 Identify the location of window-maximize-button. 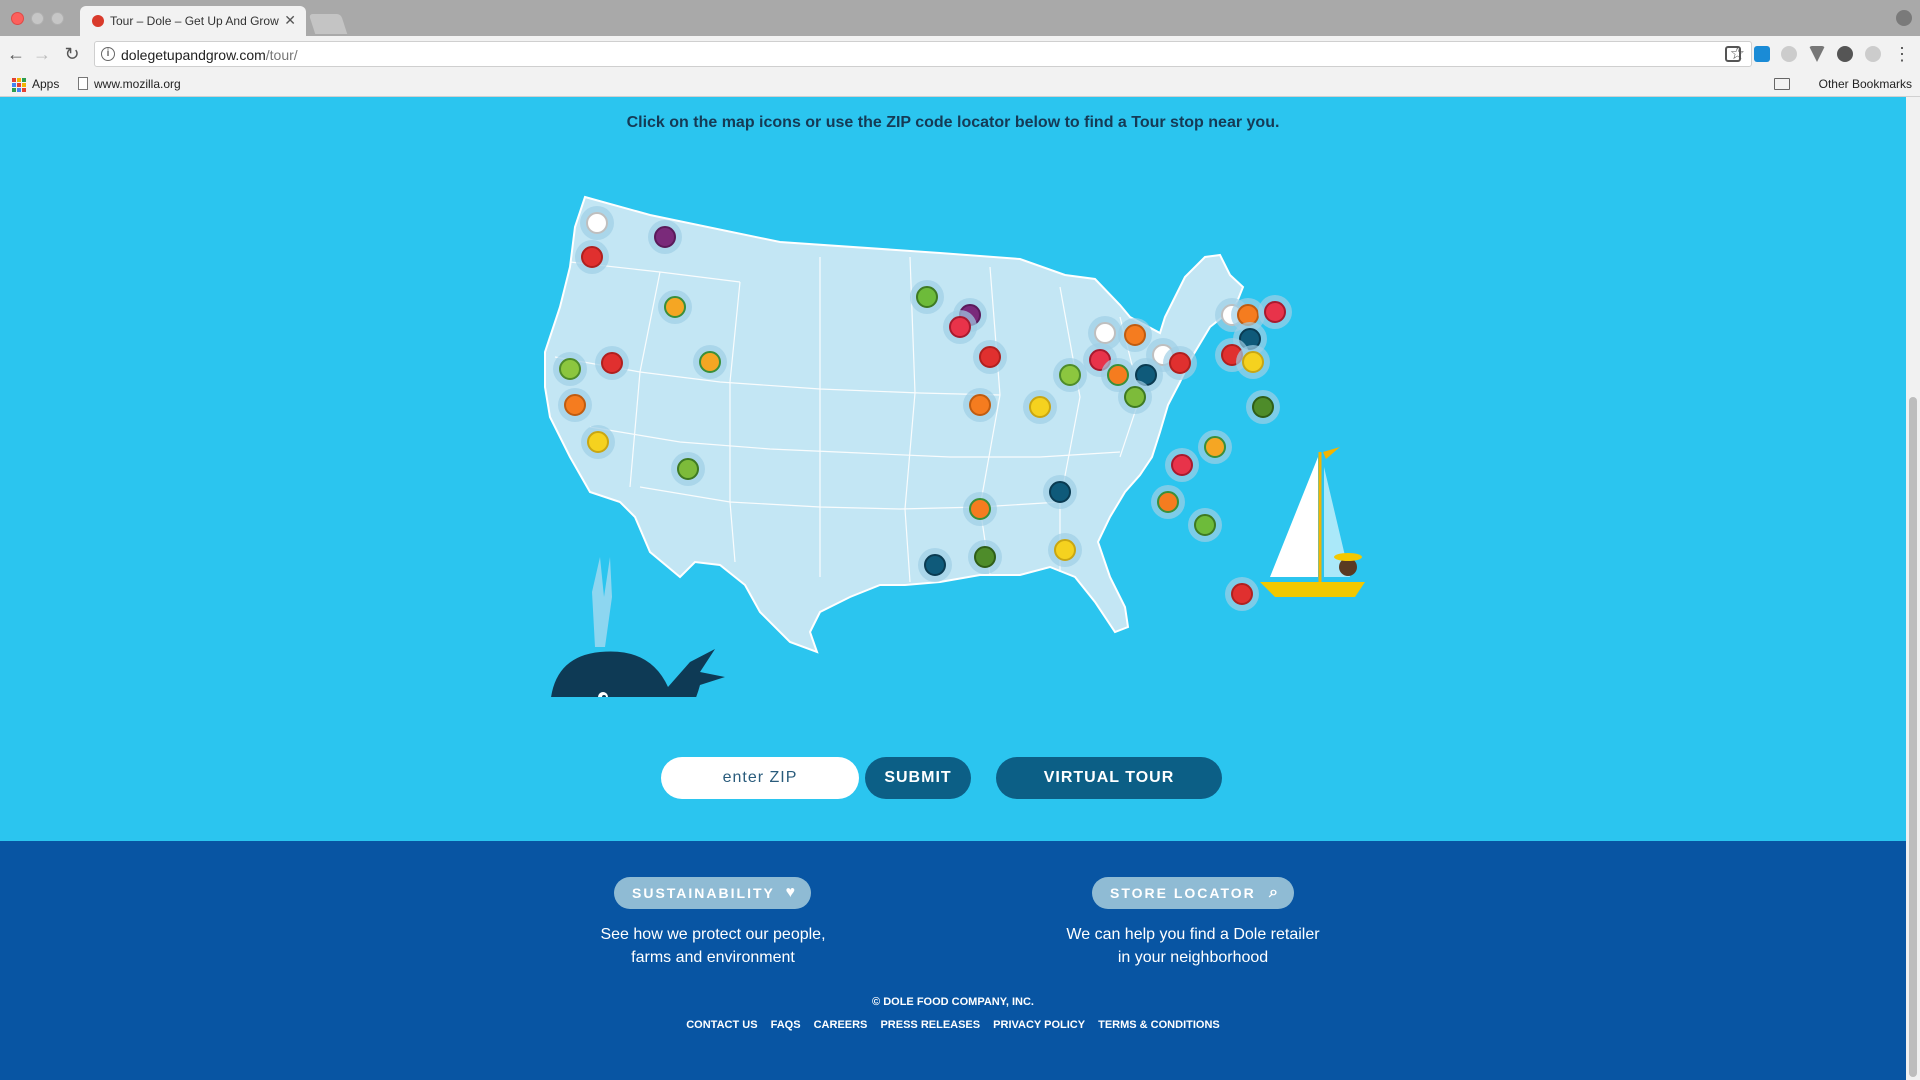
(57, 18).